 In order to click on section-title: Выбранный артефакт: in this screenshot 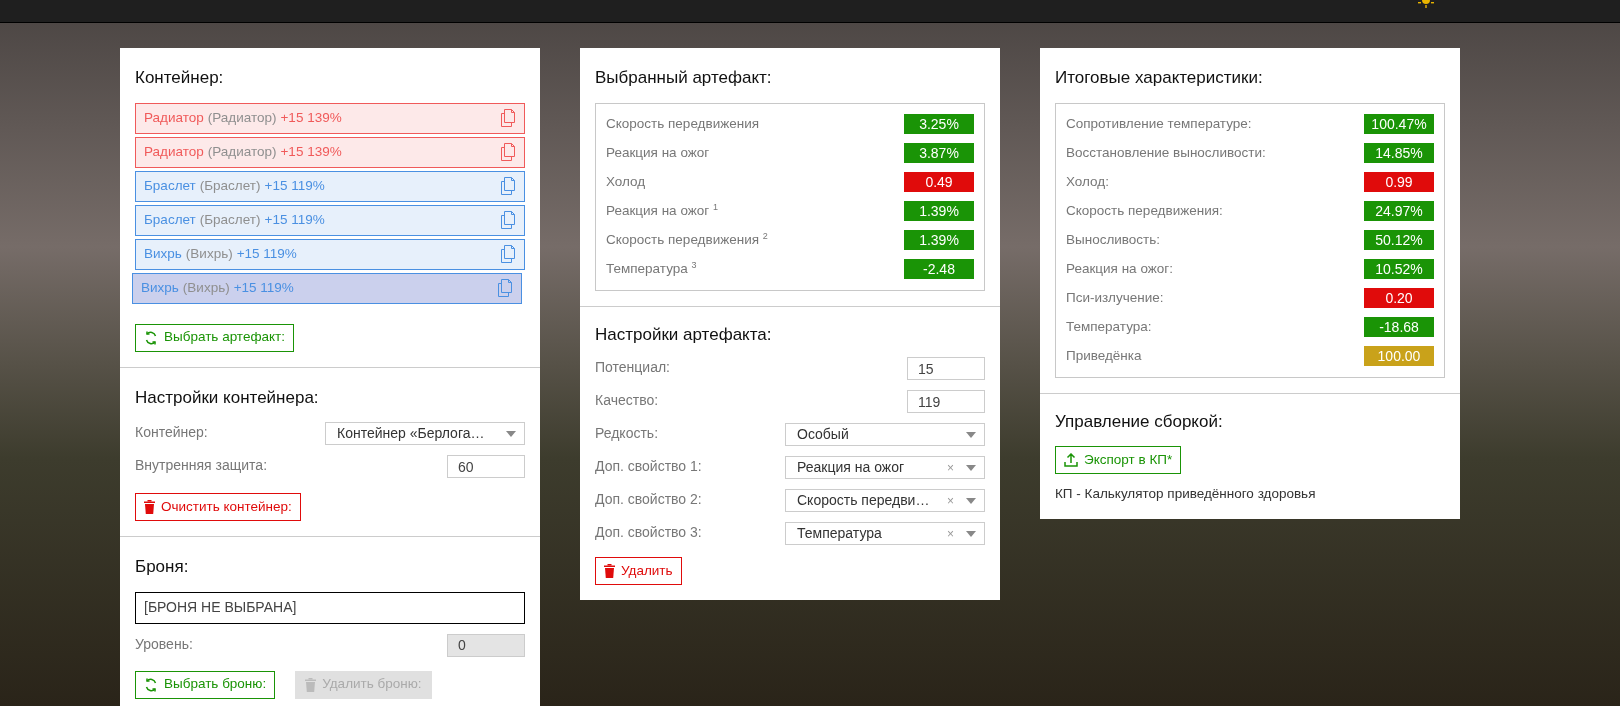, I will do `click(684, 78)`.